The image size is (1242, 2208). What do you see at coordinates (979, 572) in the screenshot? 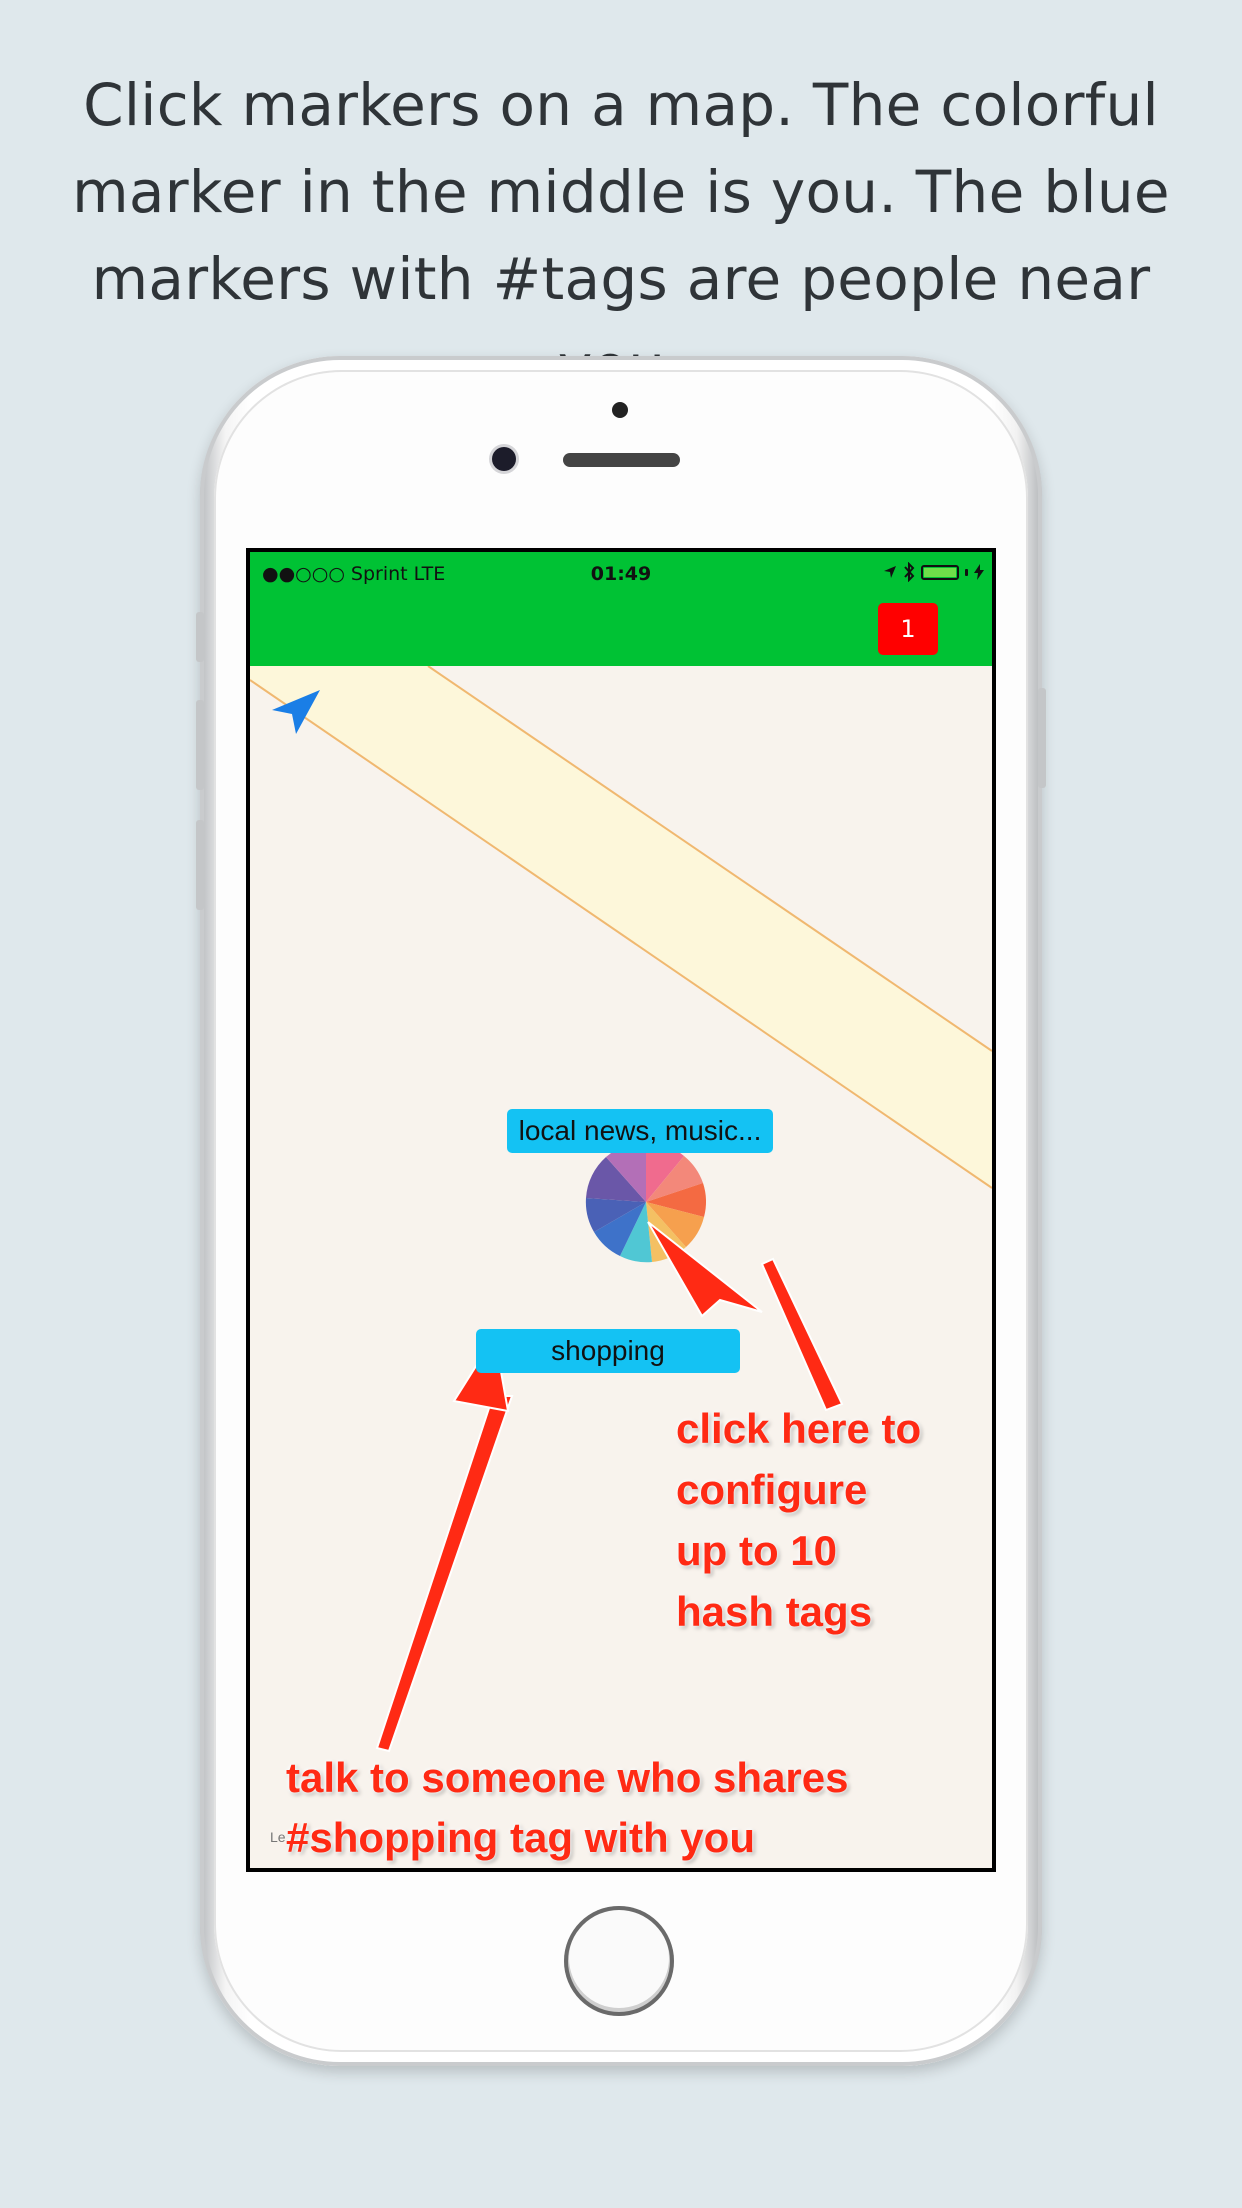
I see `charging-bolt-icon` at bounding box center [979, 572].